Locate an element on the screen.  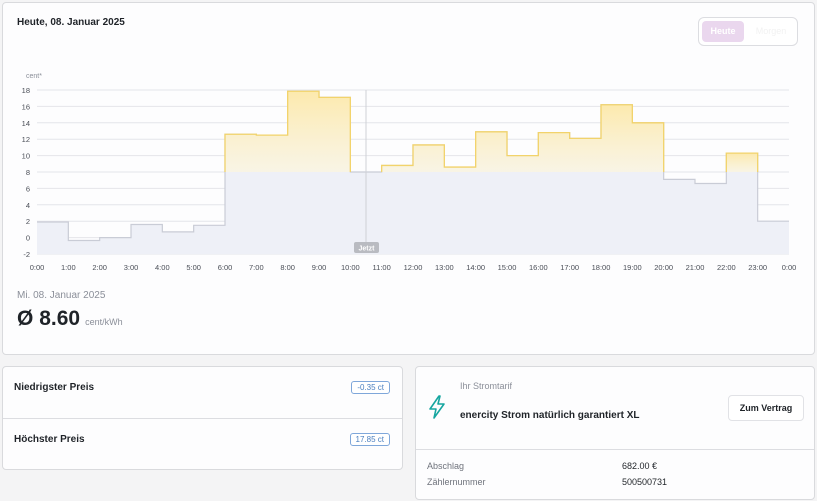
x-tick-label: 23:00 is located at coordinates (757, 267).